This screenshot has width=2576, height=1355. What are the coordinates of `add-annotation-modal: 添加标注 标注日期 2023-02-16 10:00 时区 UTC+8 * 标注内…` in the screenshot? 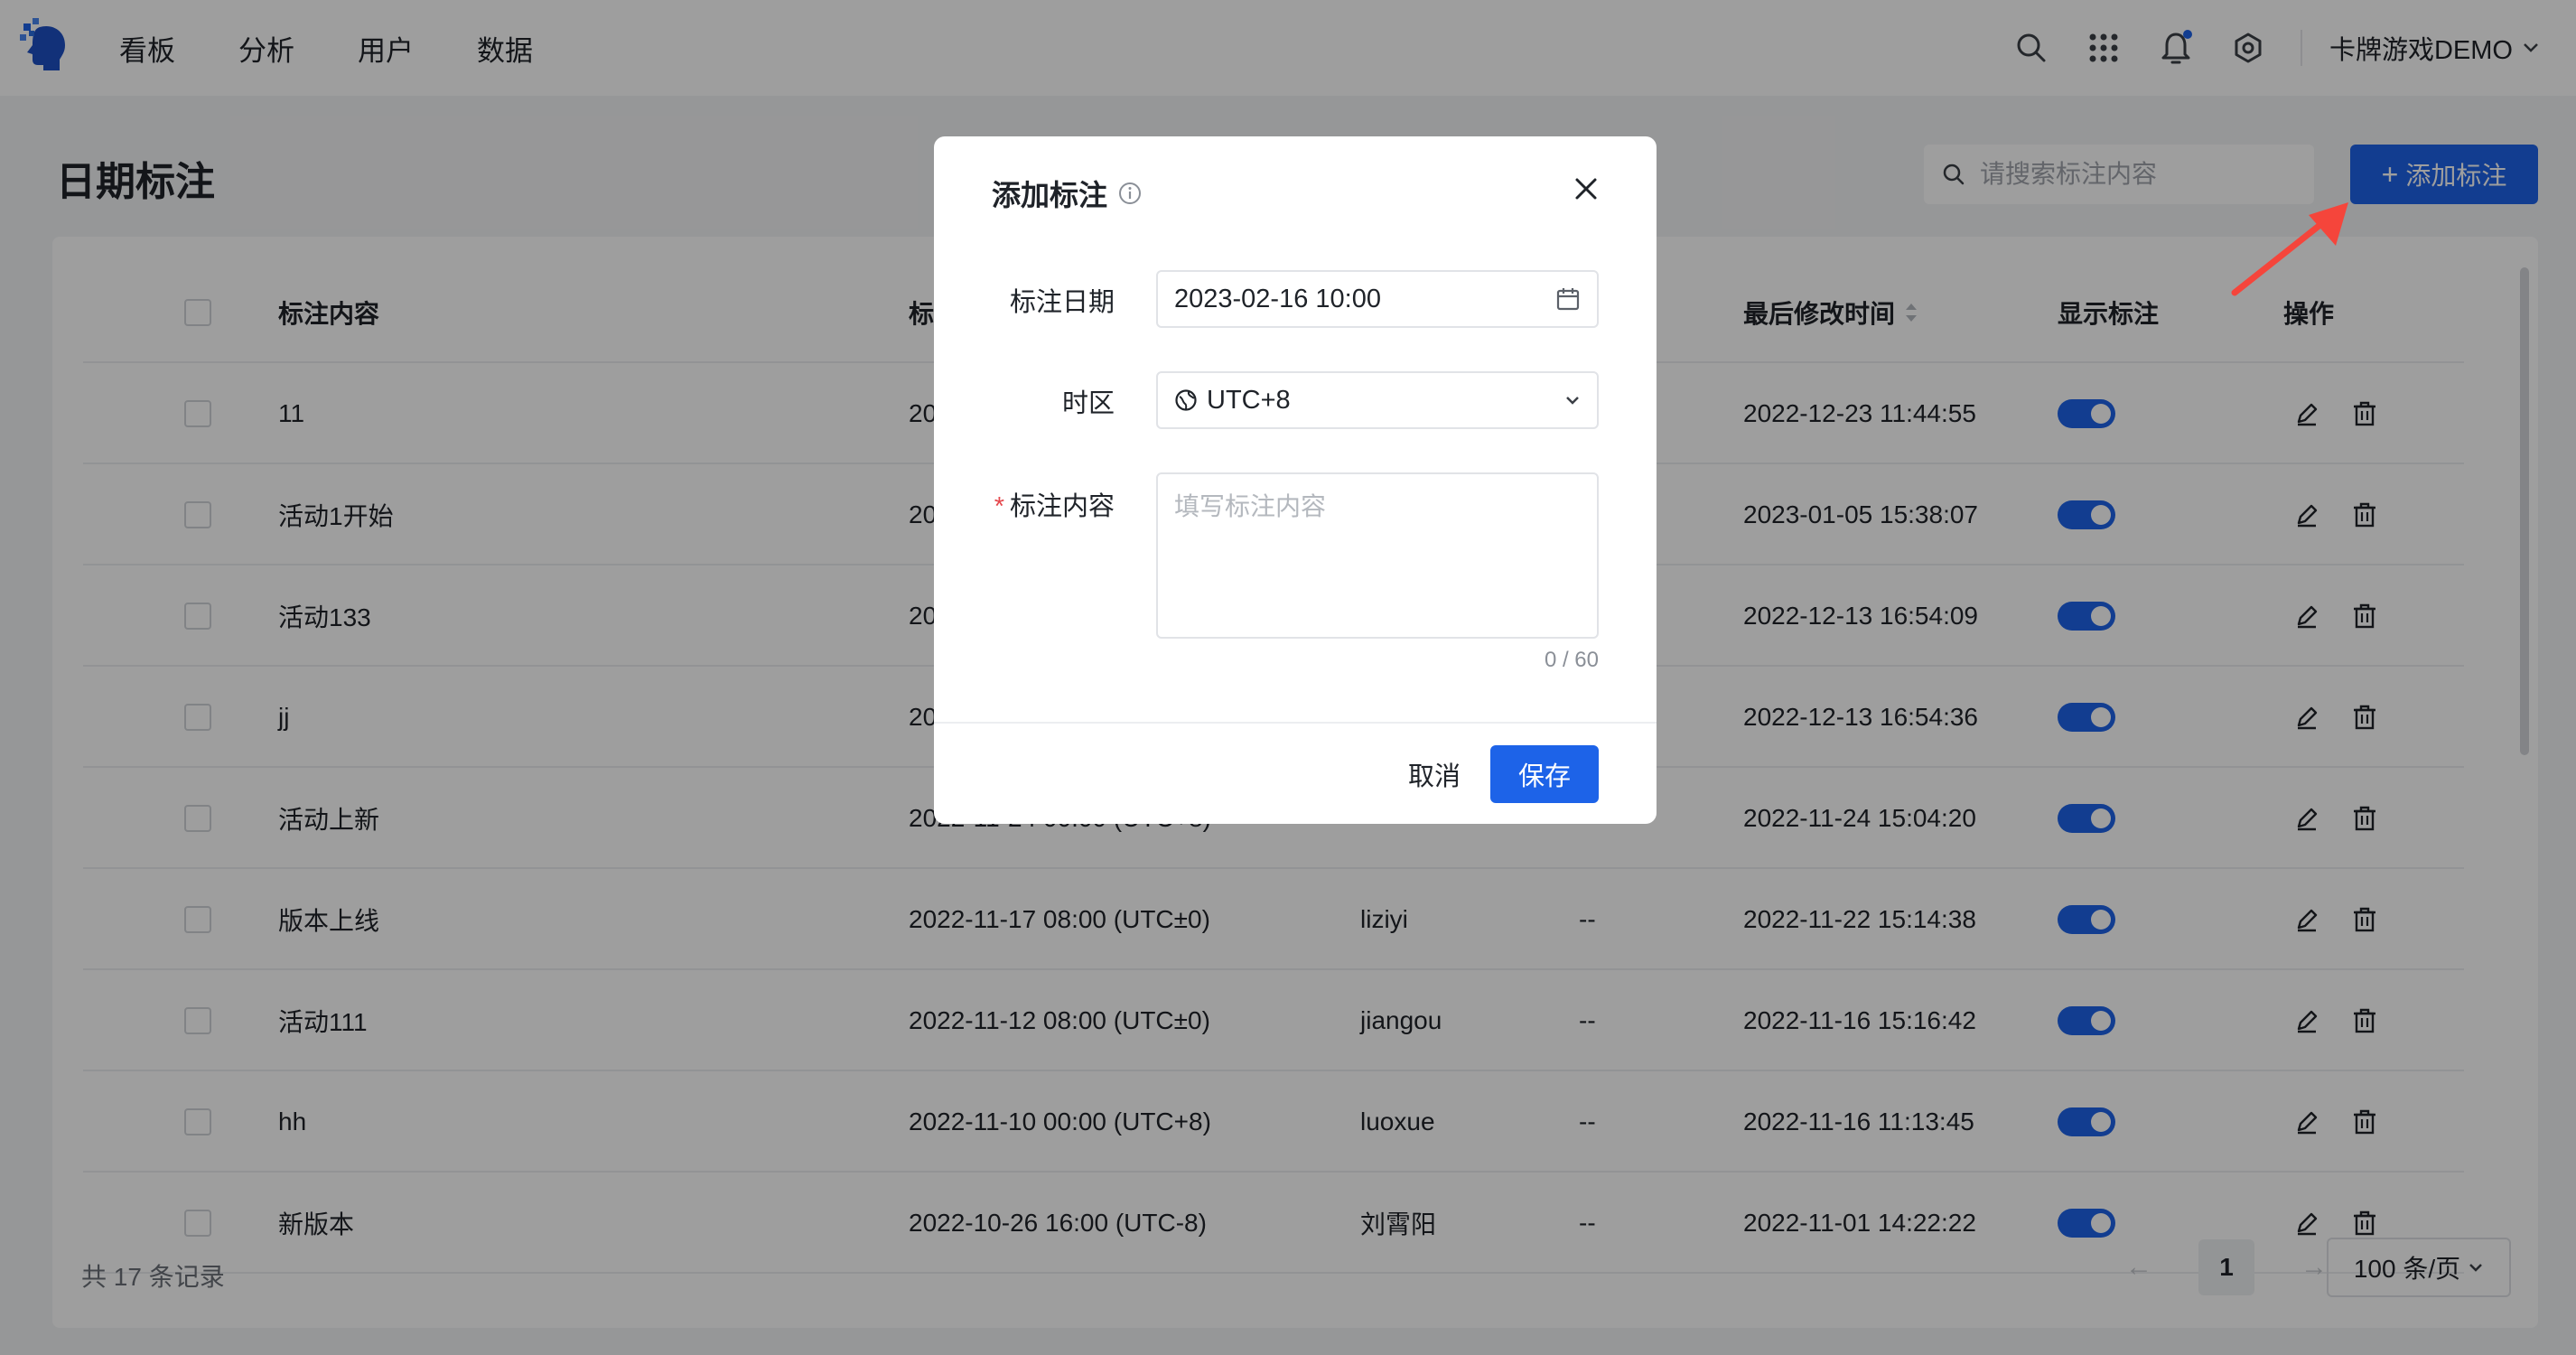 It's located at (1295, 480).